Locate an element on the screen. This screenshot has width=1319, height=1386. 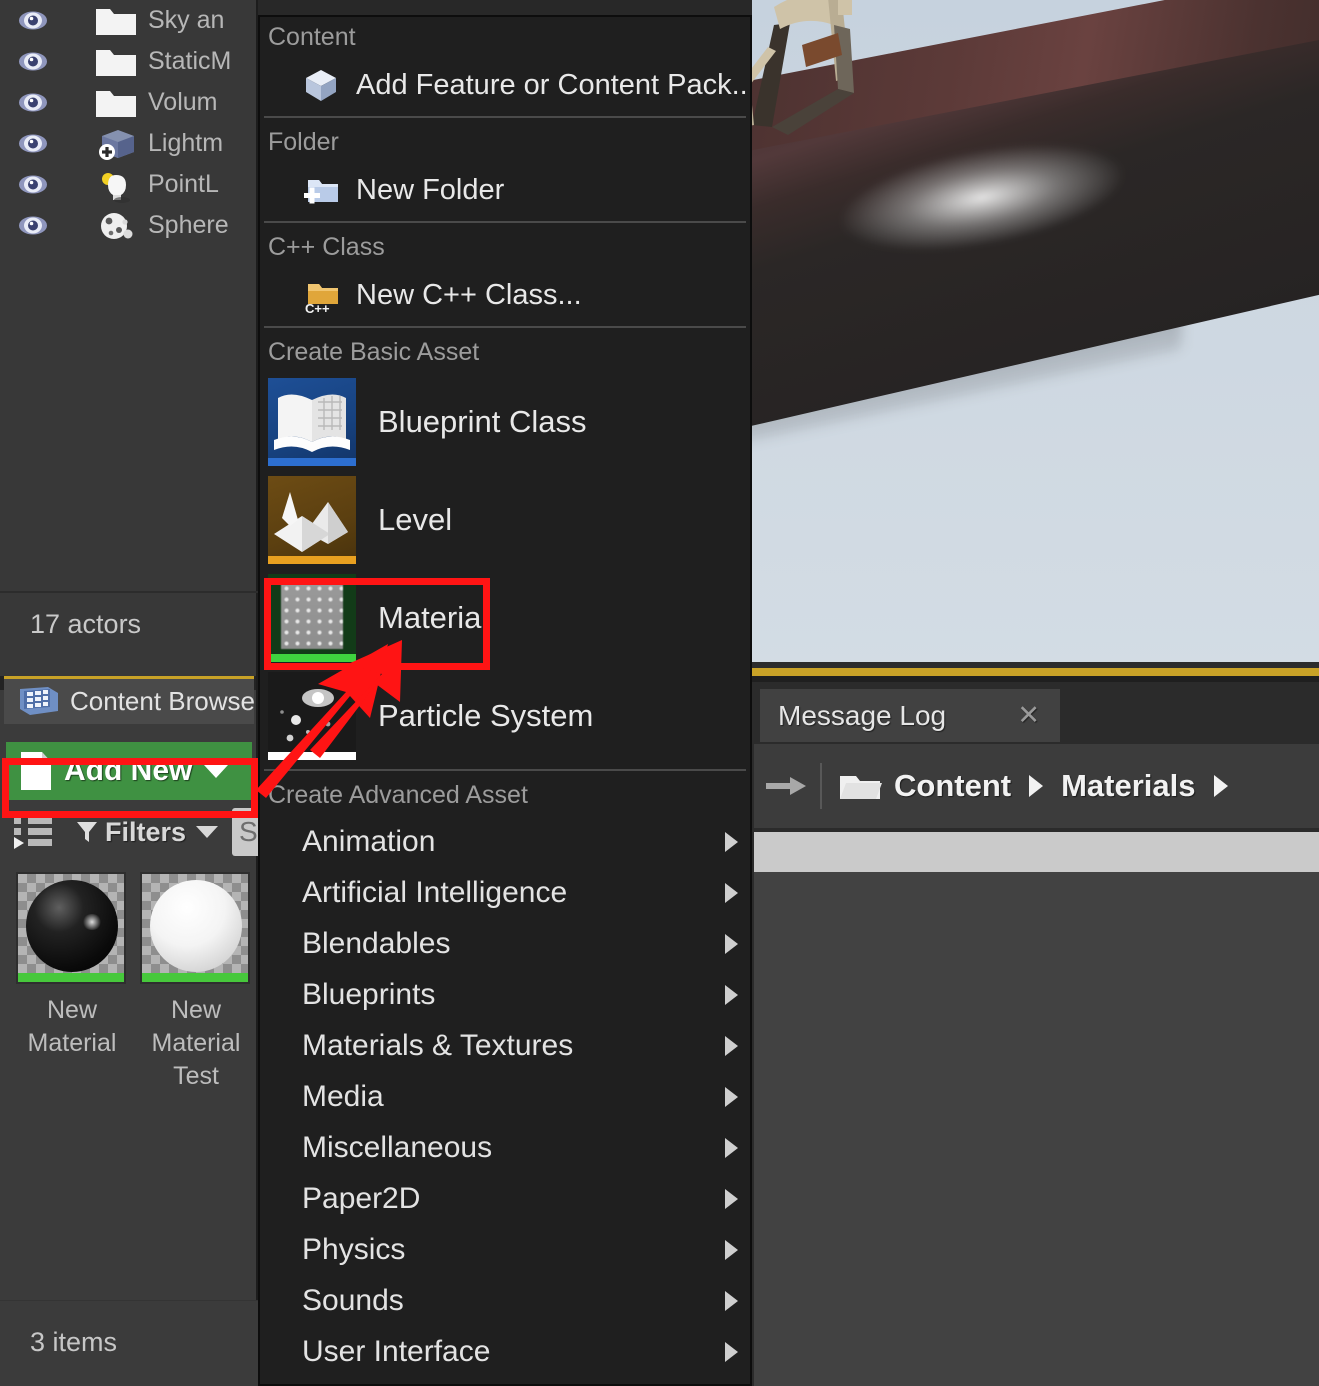
menu-item-new-folder: New Folder is located at coordinates (505, 190).